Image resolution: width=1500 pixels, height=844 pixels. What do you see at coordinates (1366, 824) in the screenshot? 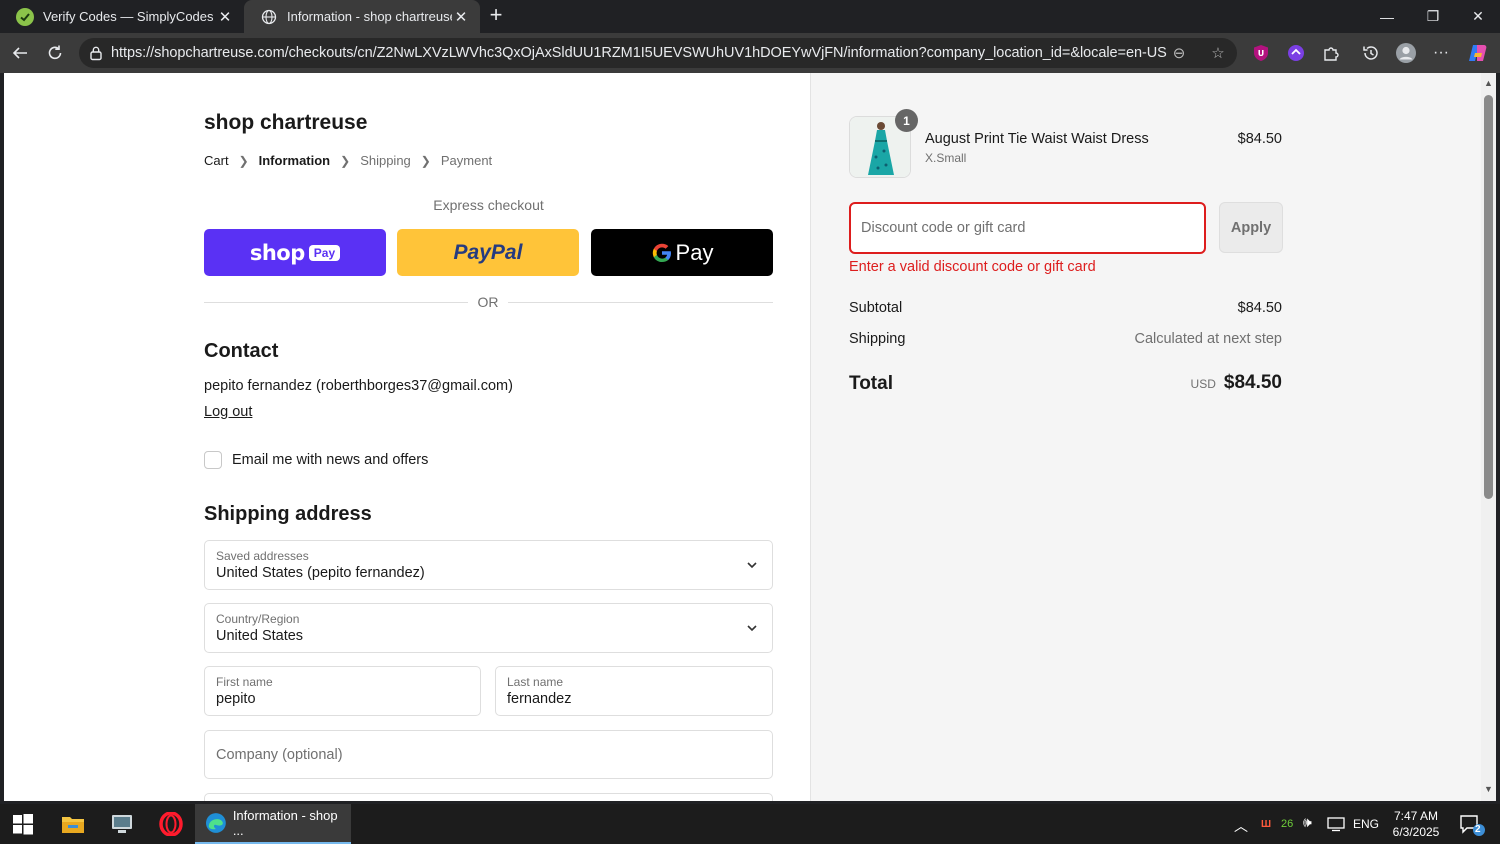
I see `language-indicator: ENG` at bounding box center [1366, 824].